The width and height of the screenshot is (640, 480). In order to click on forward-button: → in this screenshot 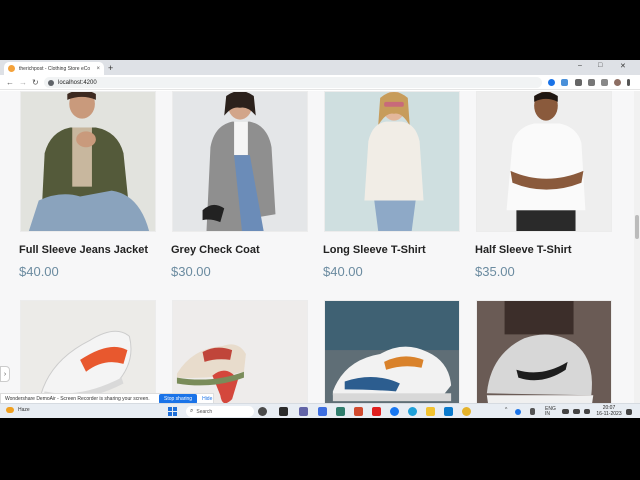, I will do `click(23, 82)`.